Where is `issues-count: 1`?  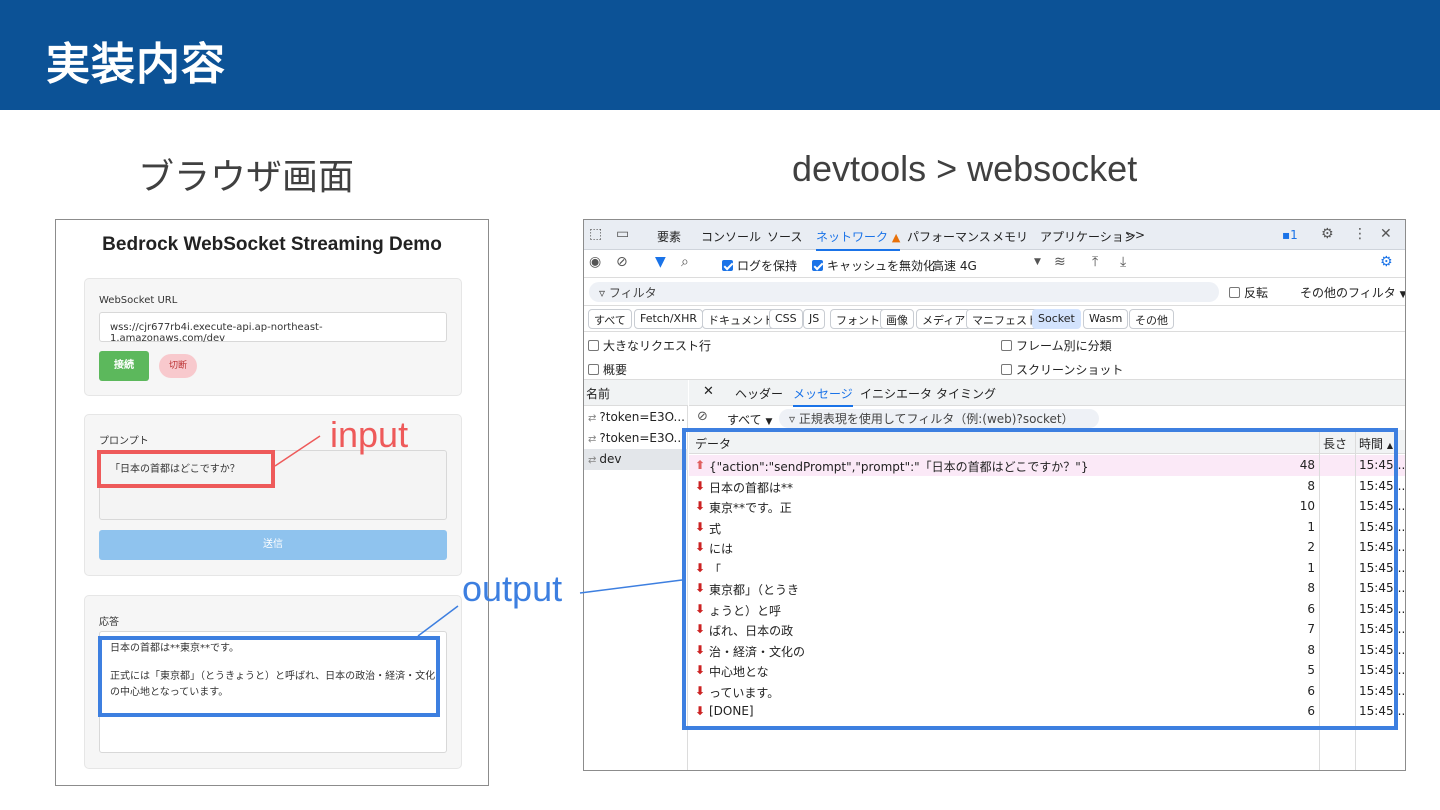 issues-count: 1 is located at coordinates (1294, 235).